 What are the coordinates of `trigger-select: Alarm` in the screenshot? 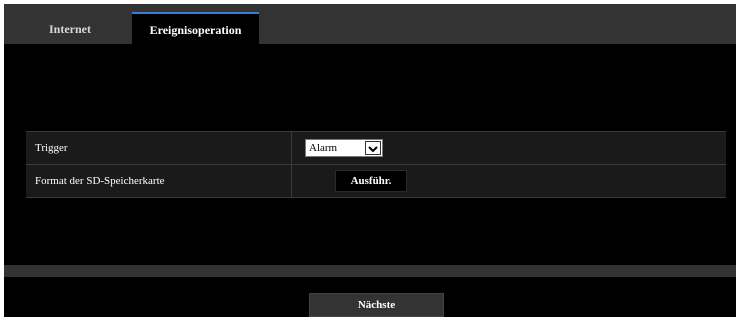 It's located at (344, 148).